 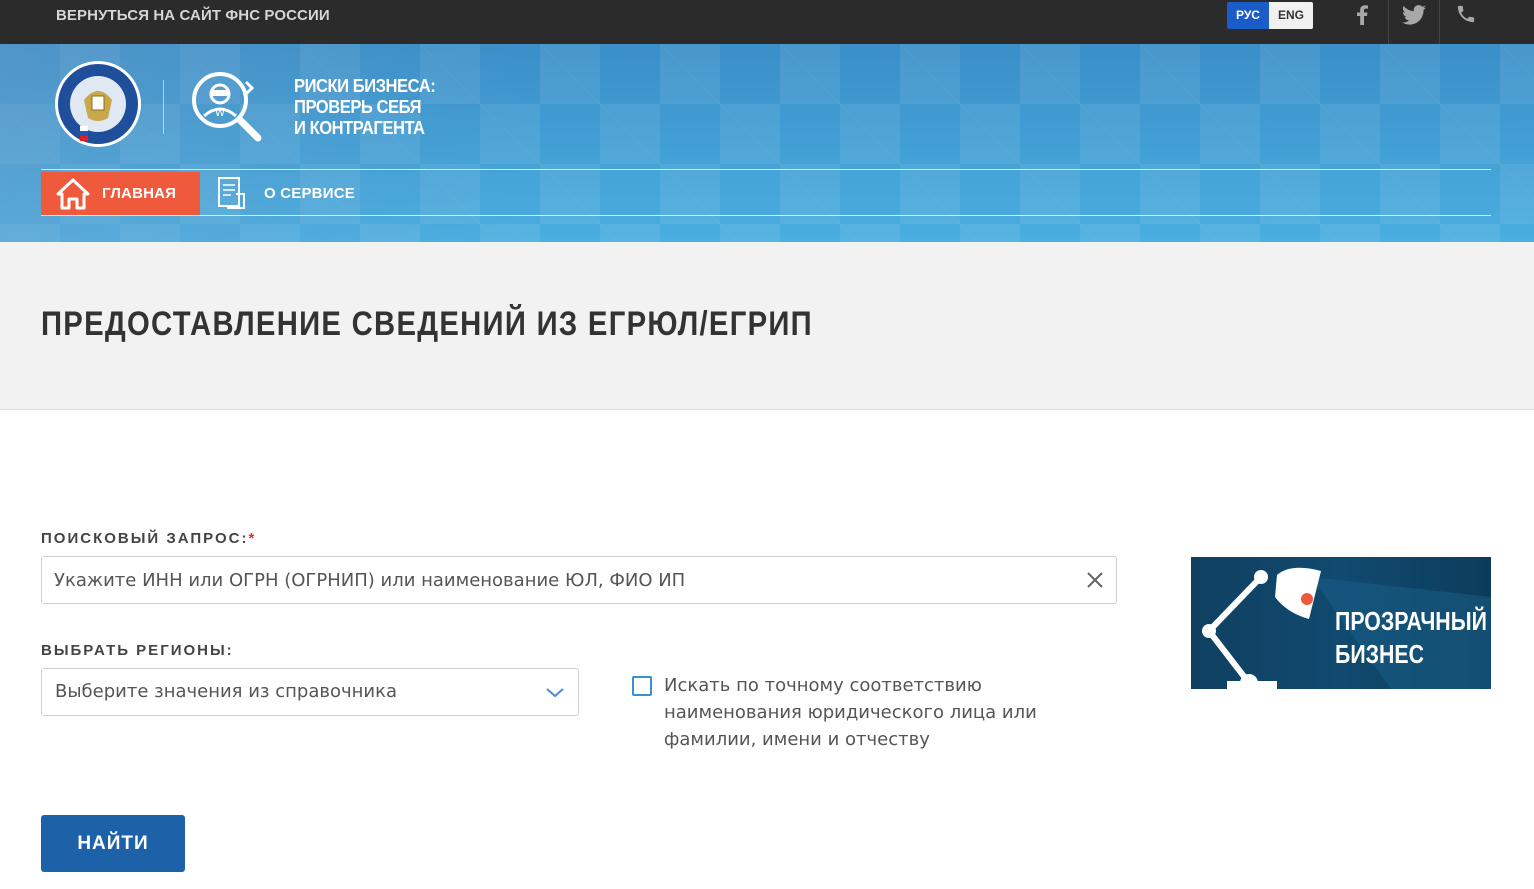 I want to click on exact-match-checkbox, so click(x=642, y=686).